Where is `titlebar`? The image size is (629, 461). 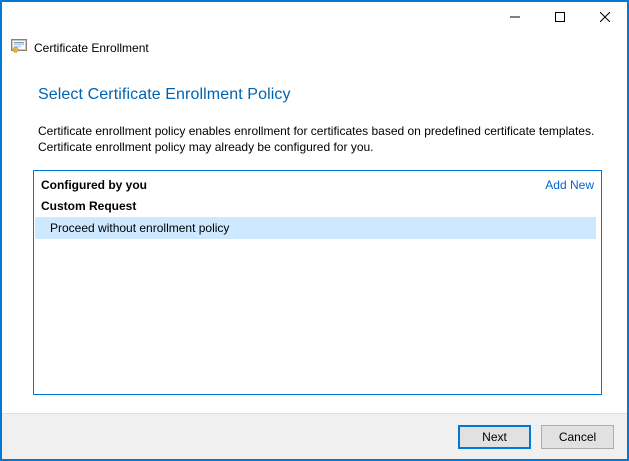
titlebar is located at coordinates (314, 17).